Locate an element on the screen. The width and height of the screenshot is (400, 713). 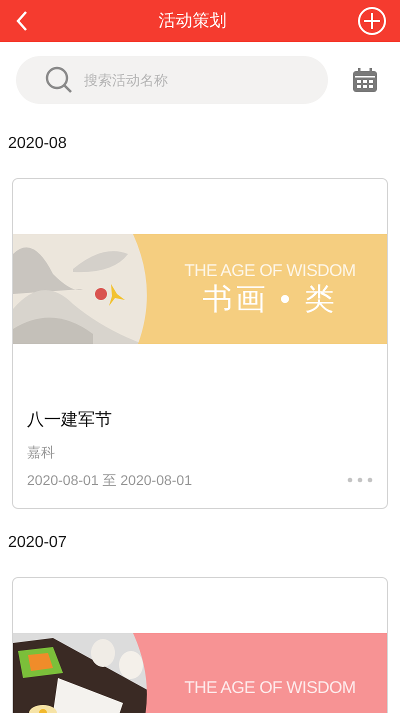
add-icon is located at coordinates (372, 21).